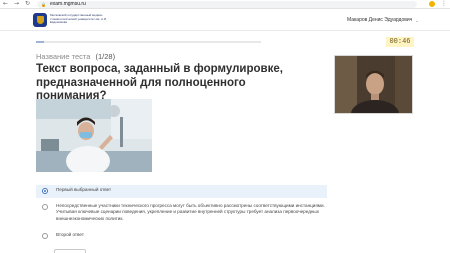 This screenshot has height=253, width=450. I want to click on forward-arrow-icon: →, so click(16, 4).